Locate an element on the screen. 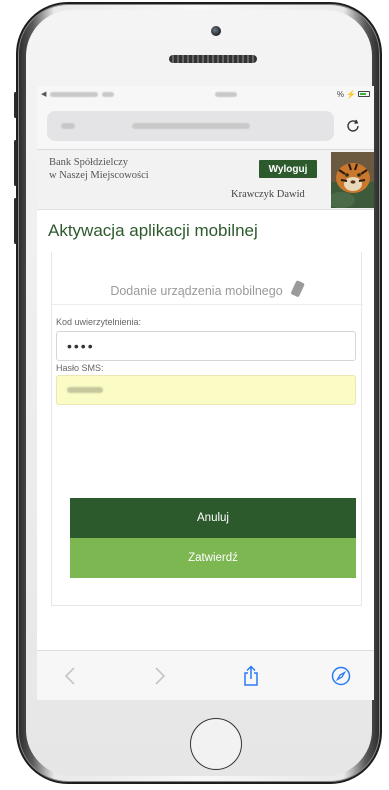  status-right: % ⚡ is located at coordinates (353, 94).